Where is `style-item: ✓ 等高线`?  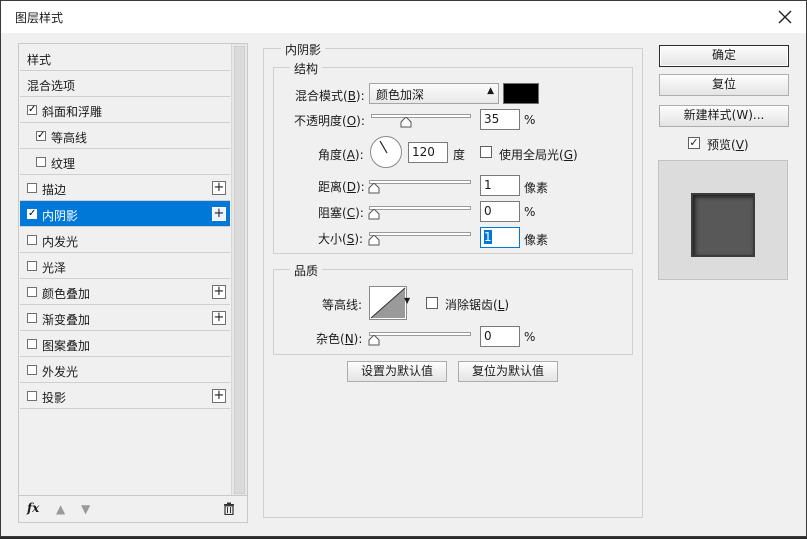 style-item: ✓ 等高线 is located at coordinates (125, 136).